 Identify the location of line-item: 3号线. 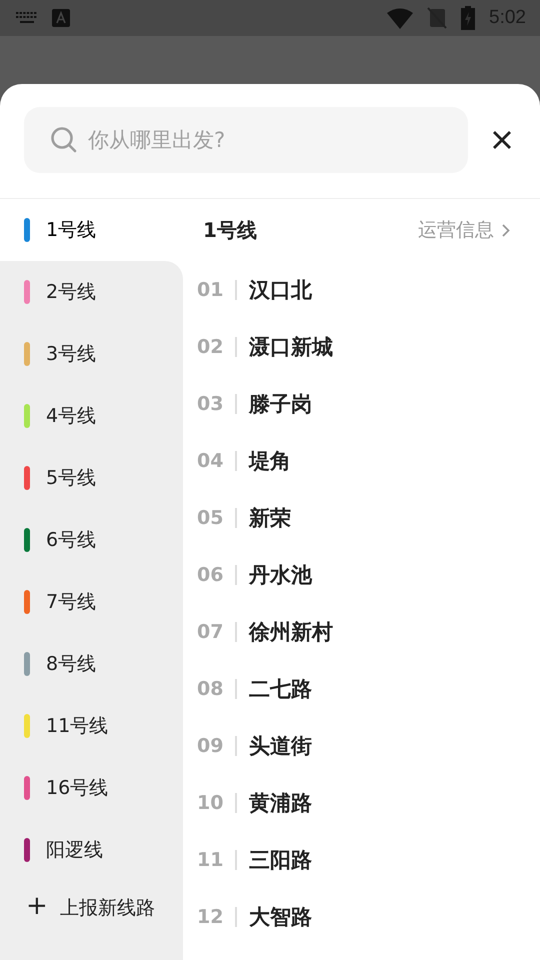
(91, 354).